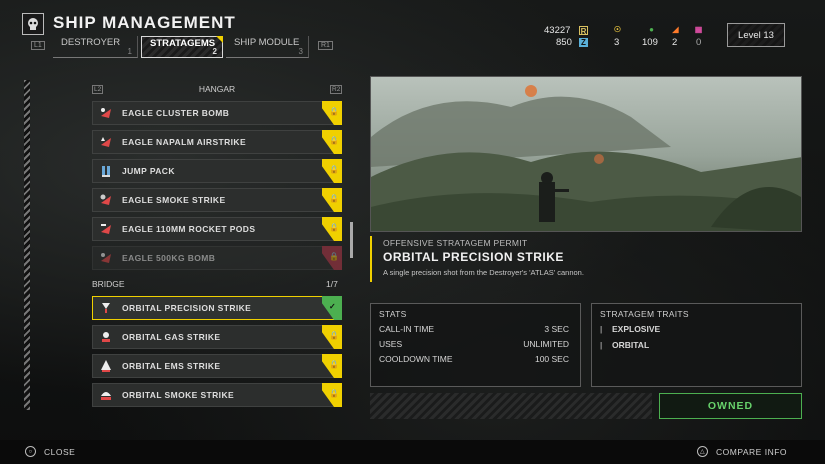  I want to click on tab-number: 2, so click(214, 51).